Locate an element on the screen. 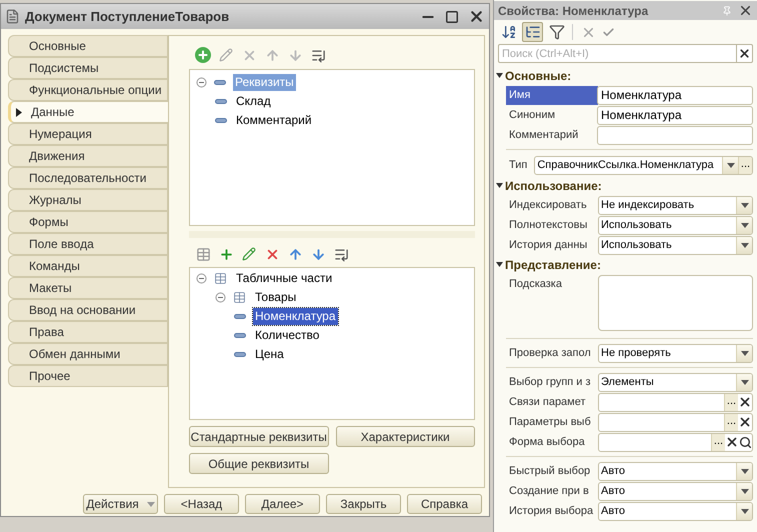  tab: Функциональные опции is located at coordinates (88, 90).